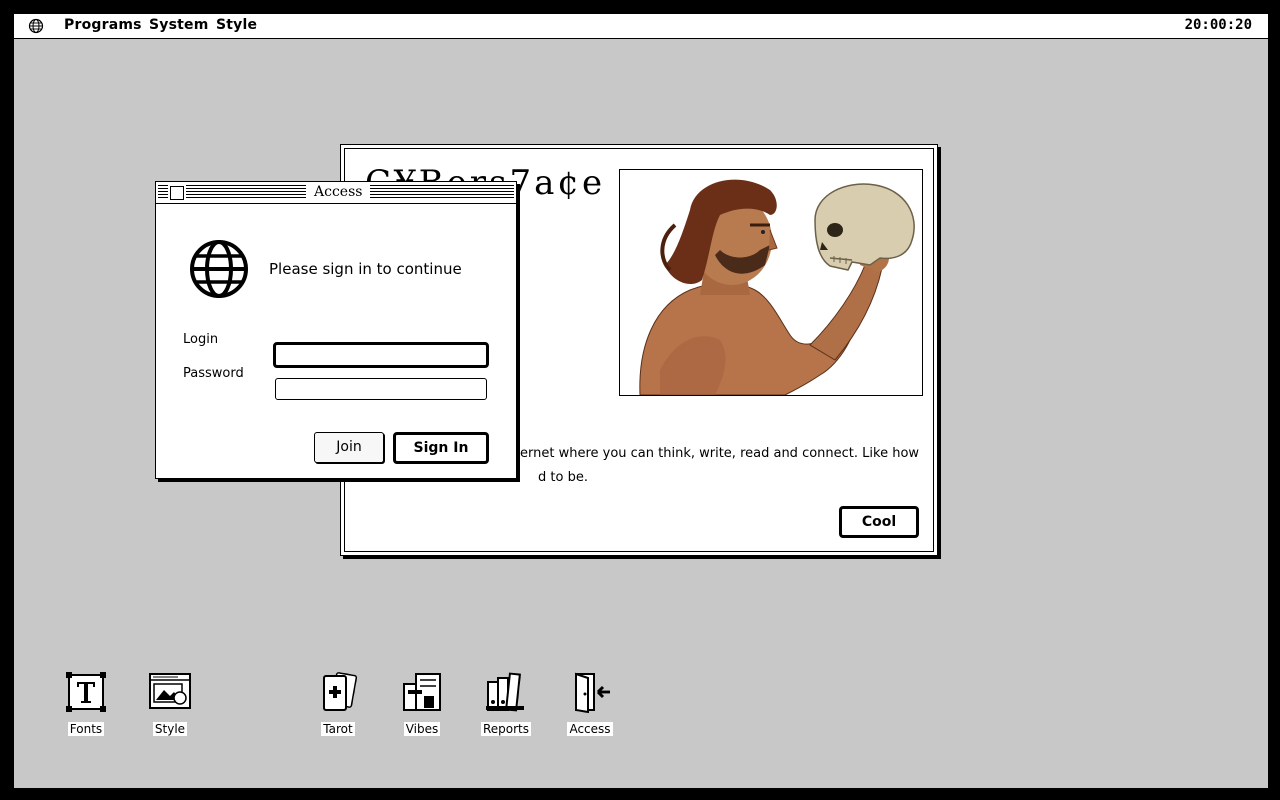 This screenshot has width=1280, height=800. I want to click on vibes-icon, so click(422, 692).